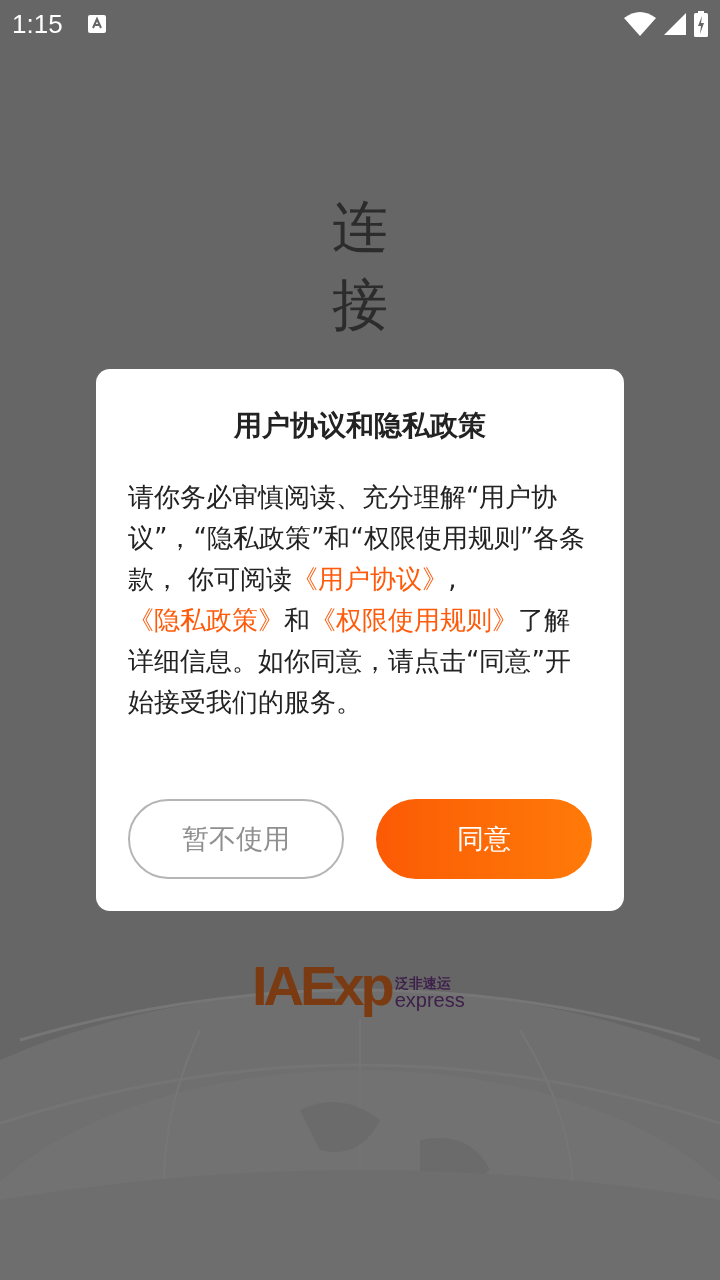  Describe the element at coordinates (640, 24) in the screenshot. I see `wifi-icon` at that location.